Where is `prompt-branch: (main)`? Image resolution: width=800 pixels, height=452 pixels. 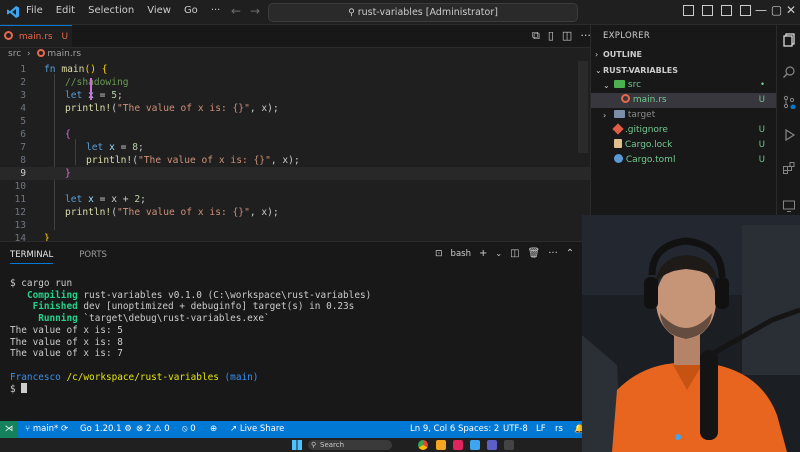
prompt-branch: (main) is located at coordinates (241, 377).